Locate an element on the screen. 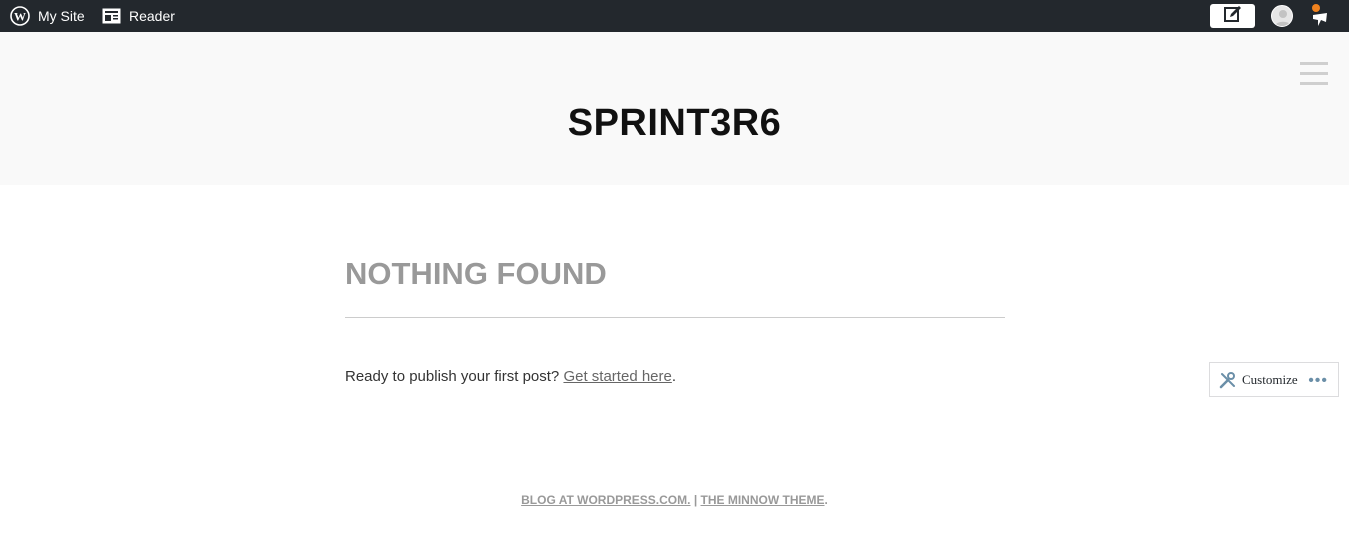  theme-link: THE MINNOW THEME is located at coordinates (763, 500).